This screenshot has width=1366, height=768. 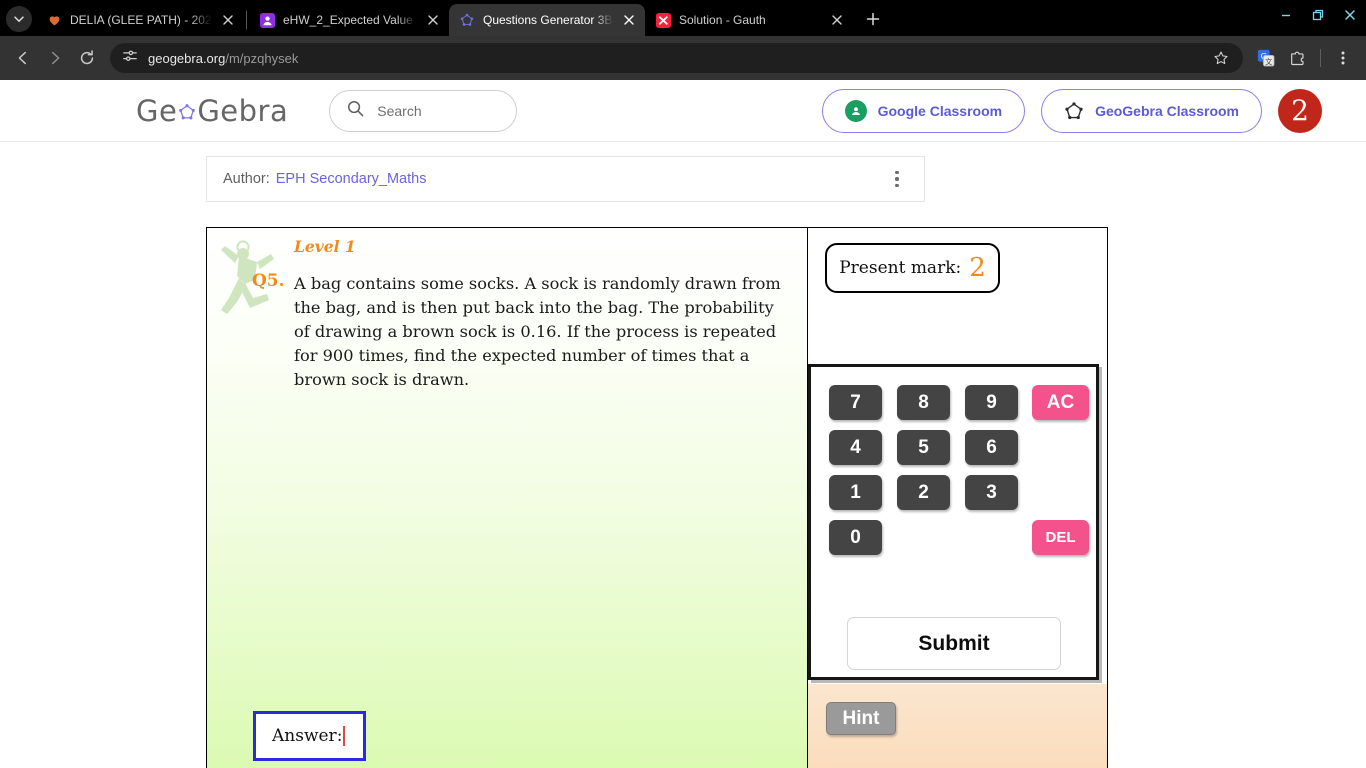 What do you see at coordinates (1286, 15) in the screenshot?
I see `minimize-button` at bounding box center [1286, 15].